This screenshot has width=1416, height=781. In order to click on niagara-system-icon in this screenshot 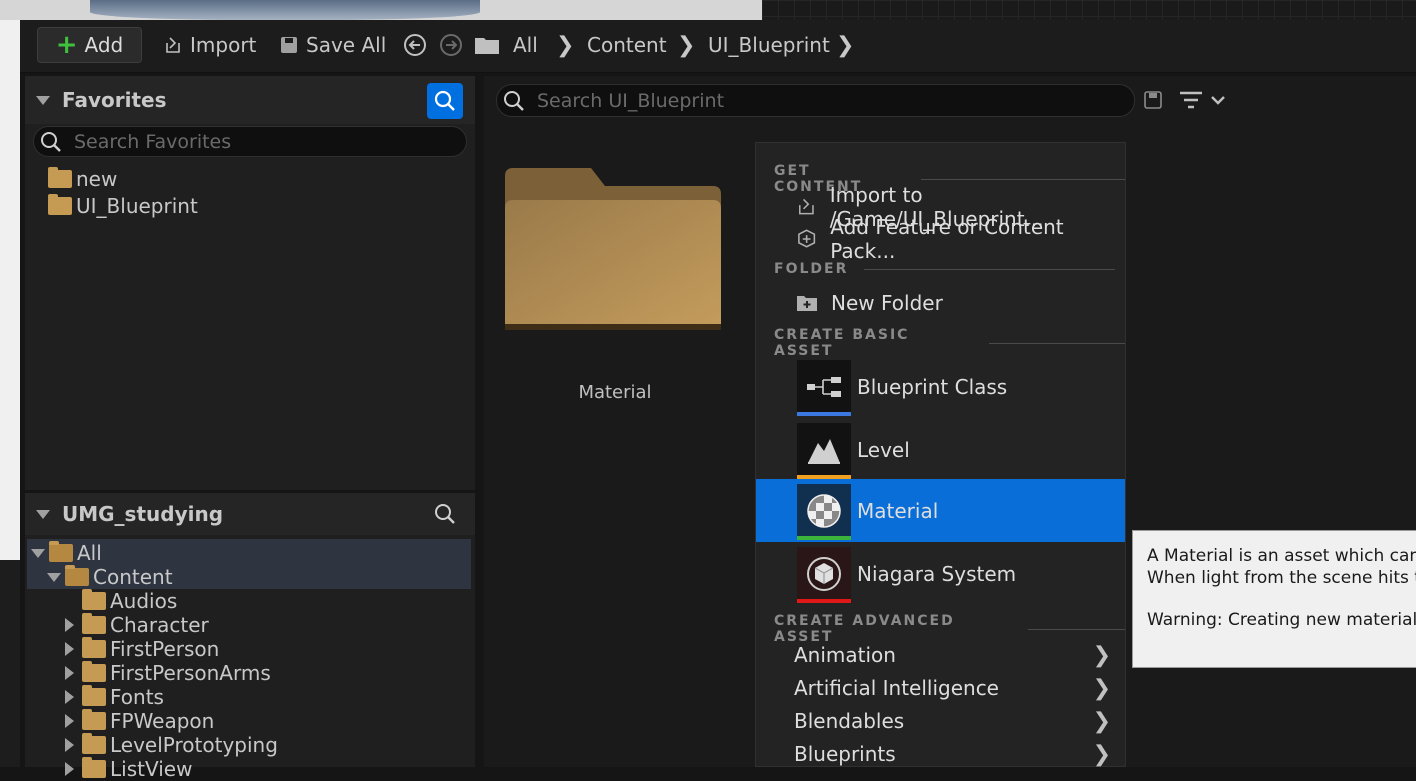, I will do `click(824, 574)`.